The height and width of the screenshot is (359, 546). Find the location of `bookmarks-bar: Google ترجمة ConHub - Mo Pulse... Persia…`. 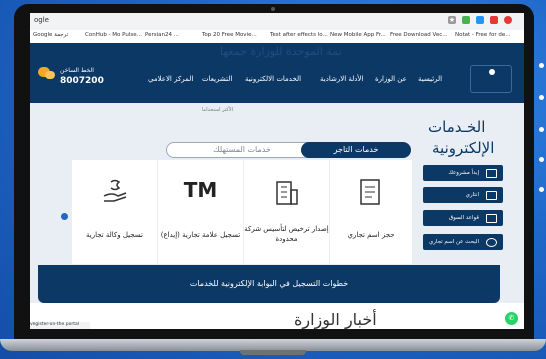

bookmarks-bar: Google ترجمة ConHub - Mo Pulse... Persia… is located at coordinates (277, 37).